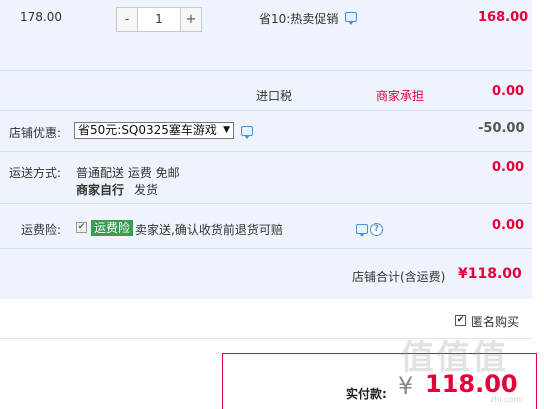 The image size is (544, 409). Describe the element at coordinates (35, 173) in the screenshot. I see `shipping-label: 运送方式:` at that location.